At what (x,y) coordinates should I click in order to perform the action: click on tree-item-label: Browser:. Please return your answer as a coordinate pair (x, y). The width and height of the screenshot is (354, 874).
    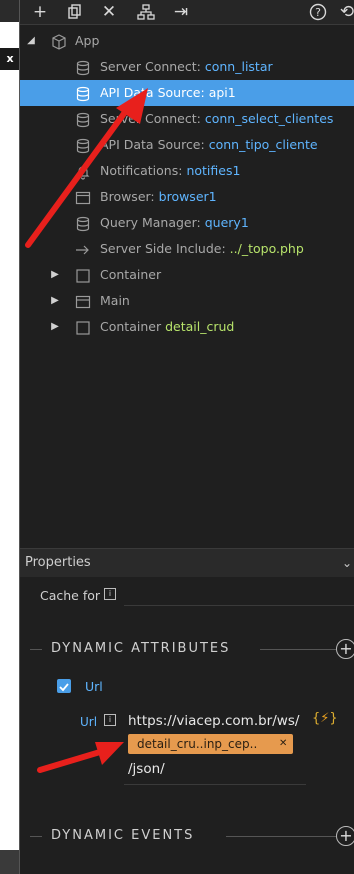
    Looking at the image, I should click on (127, 196).